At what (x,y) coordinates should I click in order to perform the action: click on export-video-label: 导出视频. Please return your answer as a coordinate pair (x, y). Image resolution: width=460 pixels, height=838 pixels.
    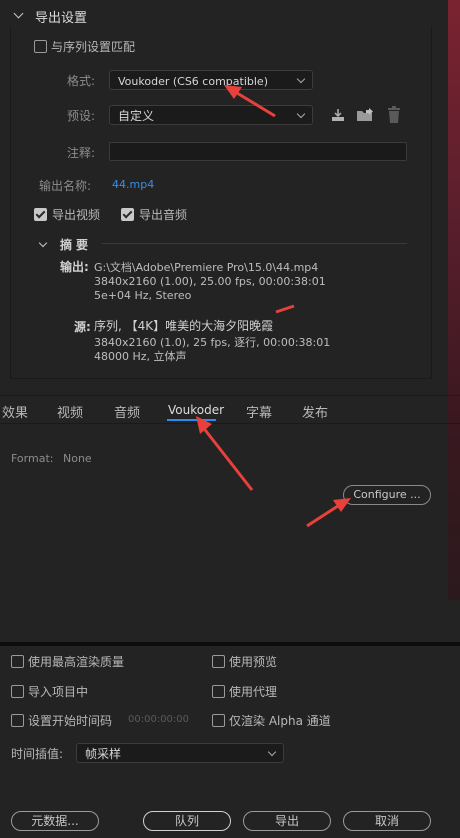
    Looking at the image, I should click on (76, 215).